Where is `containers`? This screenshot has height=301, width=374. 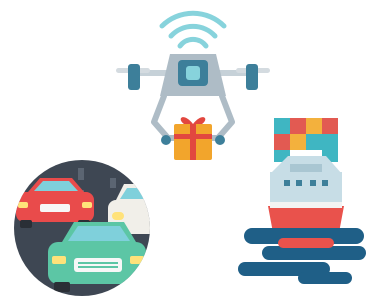
containers is located at coordinates (306, 140).